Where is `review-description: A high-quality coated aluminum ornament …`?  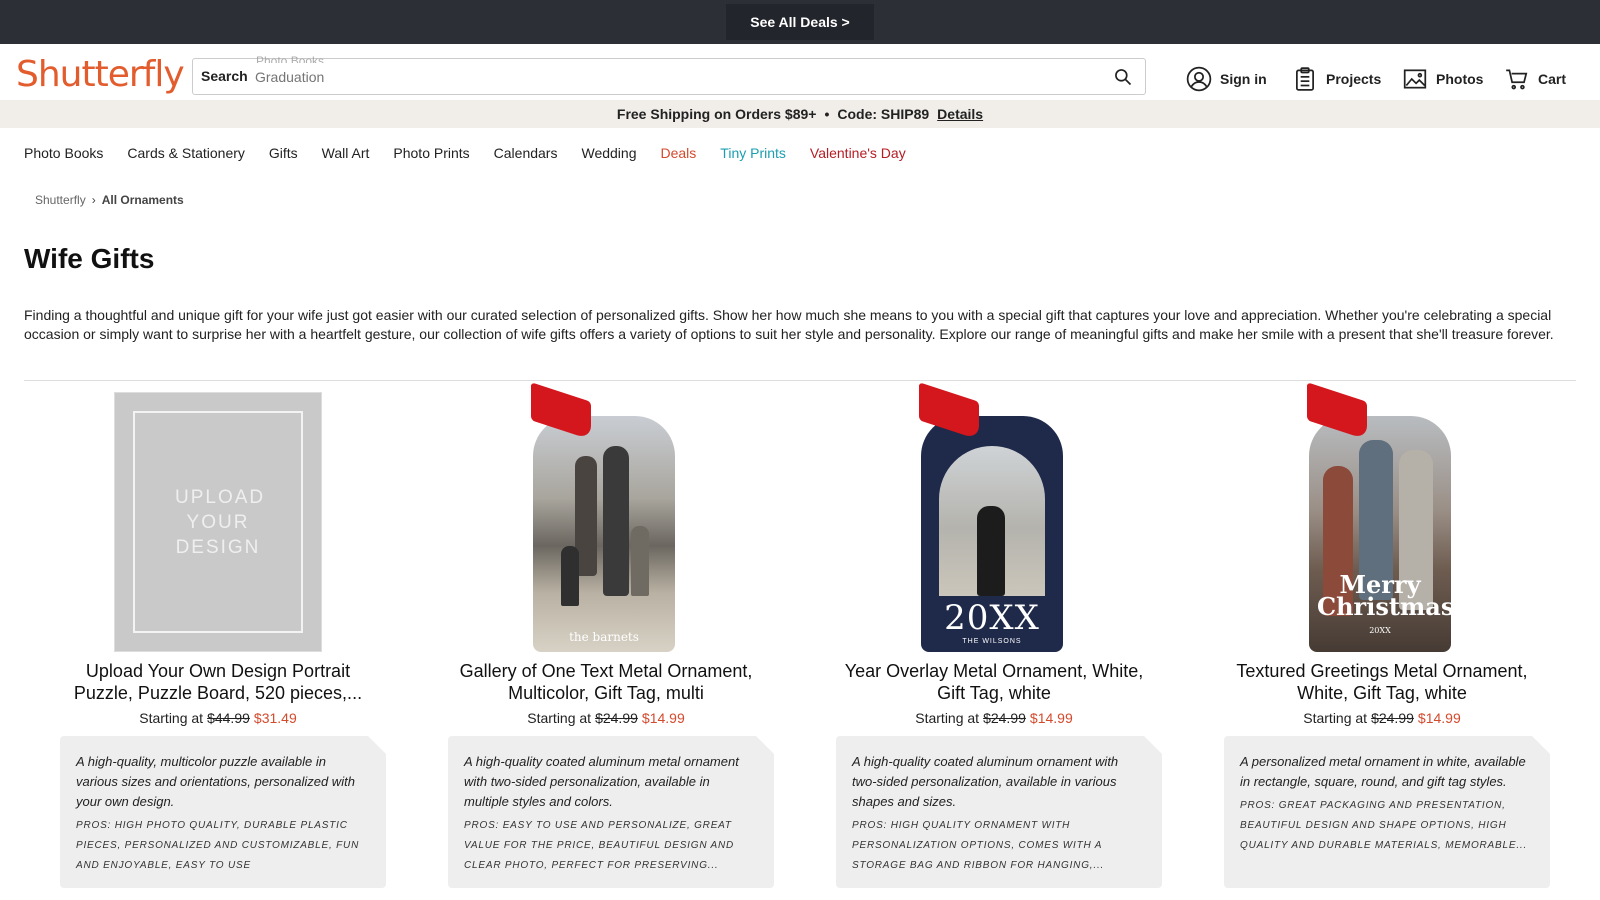
review-description: A high-quality coated aluminum ornament … is located at coordinates (985, 781).